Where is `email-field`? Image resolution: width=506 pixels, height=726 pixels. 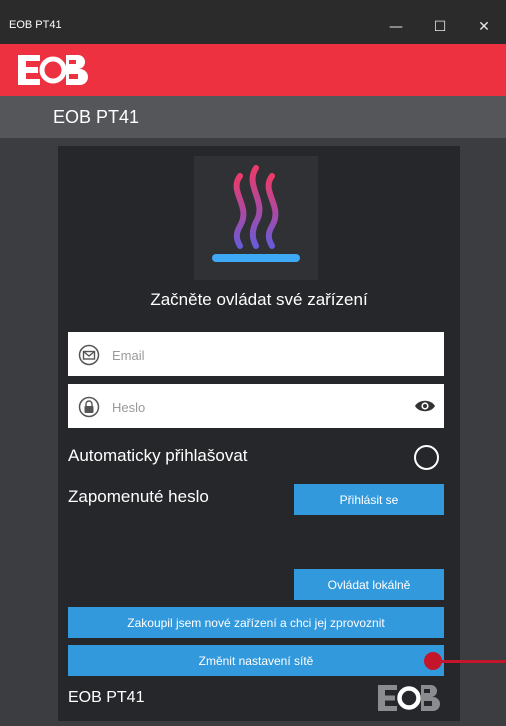 email-field is located at coordinates (256, 354).